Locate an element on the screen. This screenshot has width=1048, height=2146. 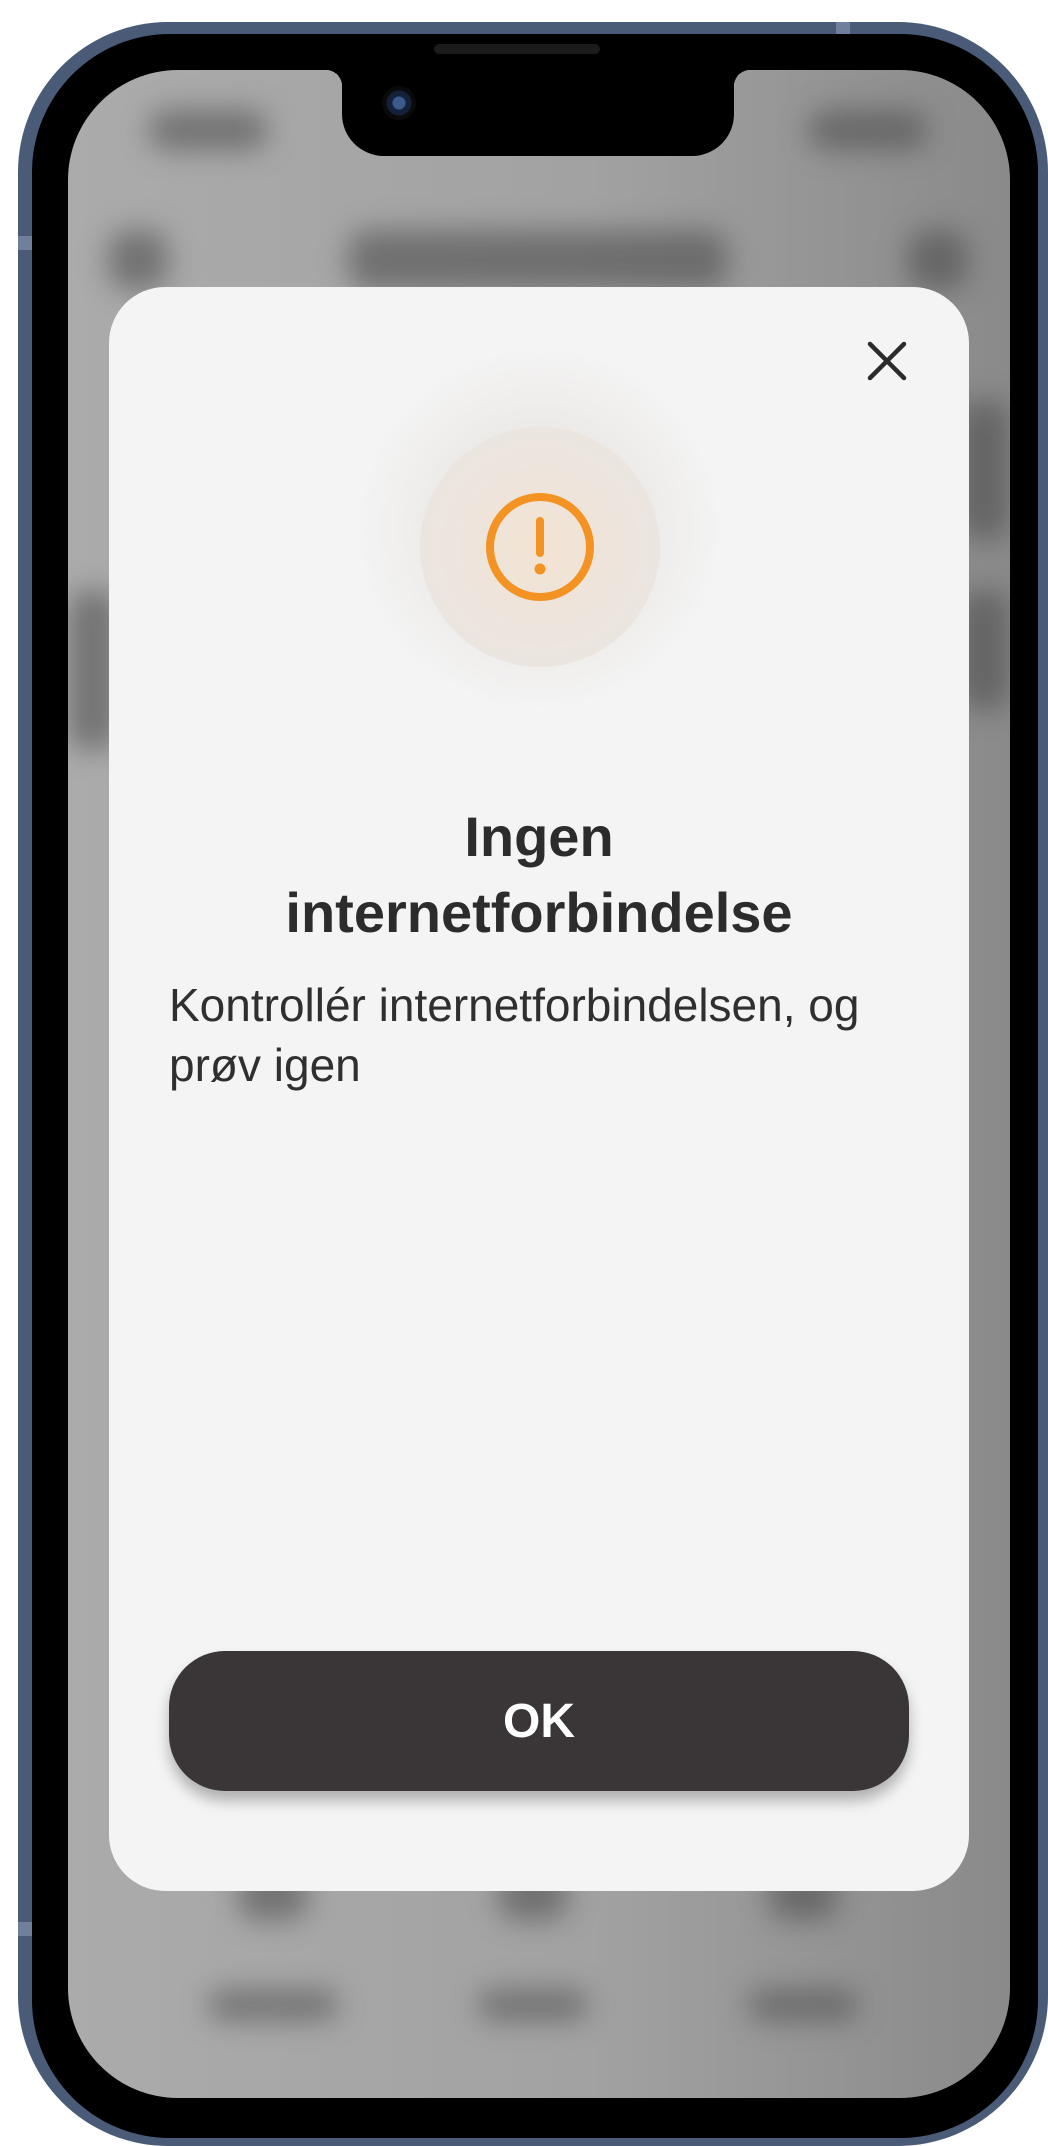
dialog-title-line: Ingen is located at coordinates (539, 836).